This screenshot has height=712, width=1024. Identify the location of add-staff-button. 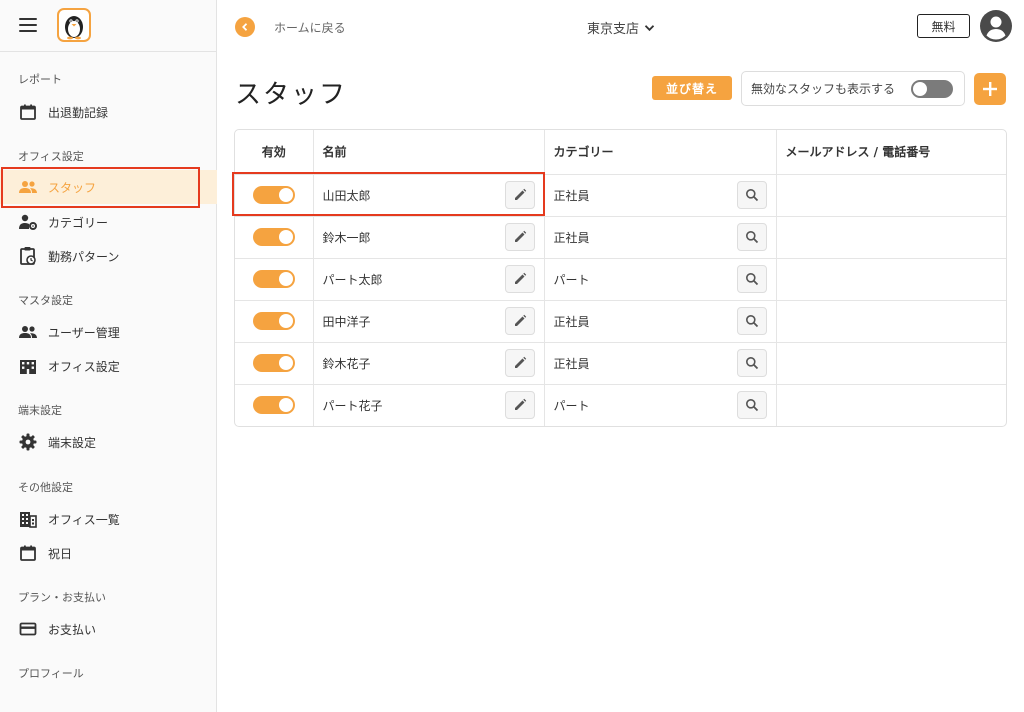
(990, 89).